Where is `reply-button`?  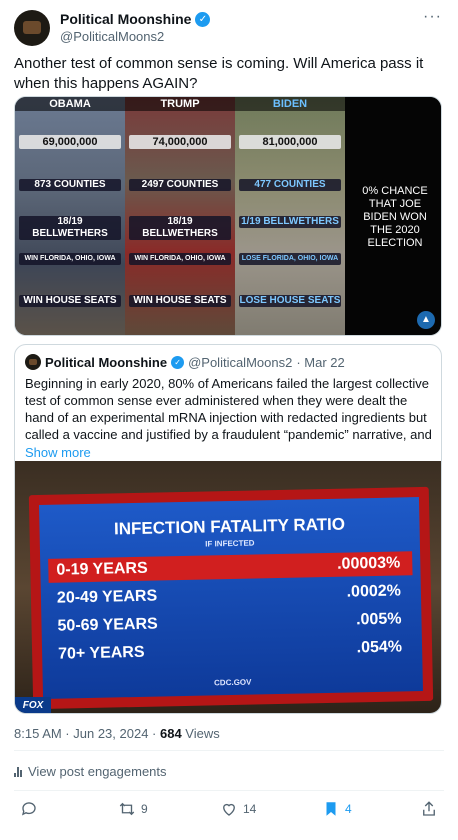
reply-button is located at coordinates (31, 809).